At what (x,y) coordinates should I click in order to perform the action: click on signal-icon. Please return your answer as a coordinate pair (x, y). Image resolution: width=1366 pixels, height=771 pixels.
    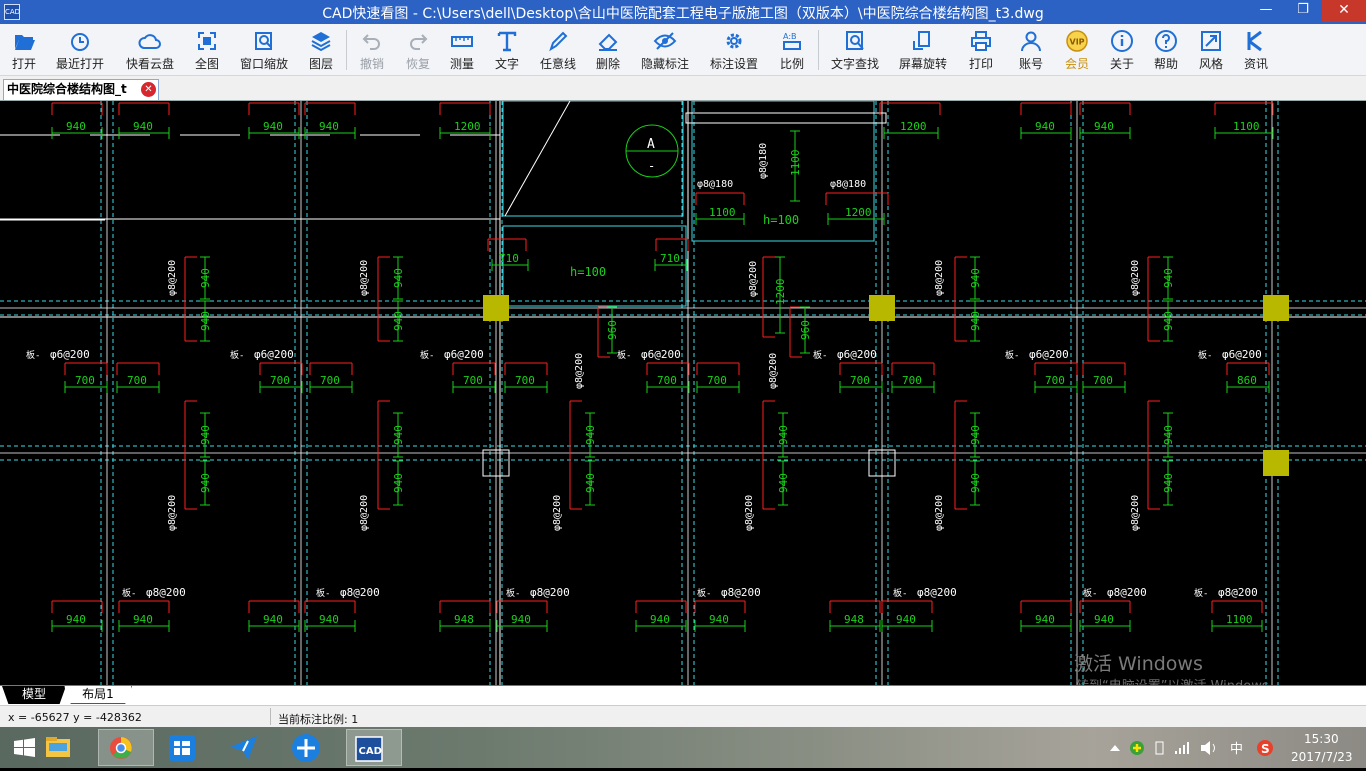
    Looking at the image, I should click on (1182, 748).